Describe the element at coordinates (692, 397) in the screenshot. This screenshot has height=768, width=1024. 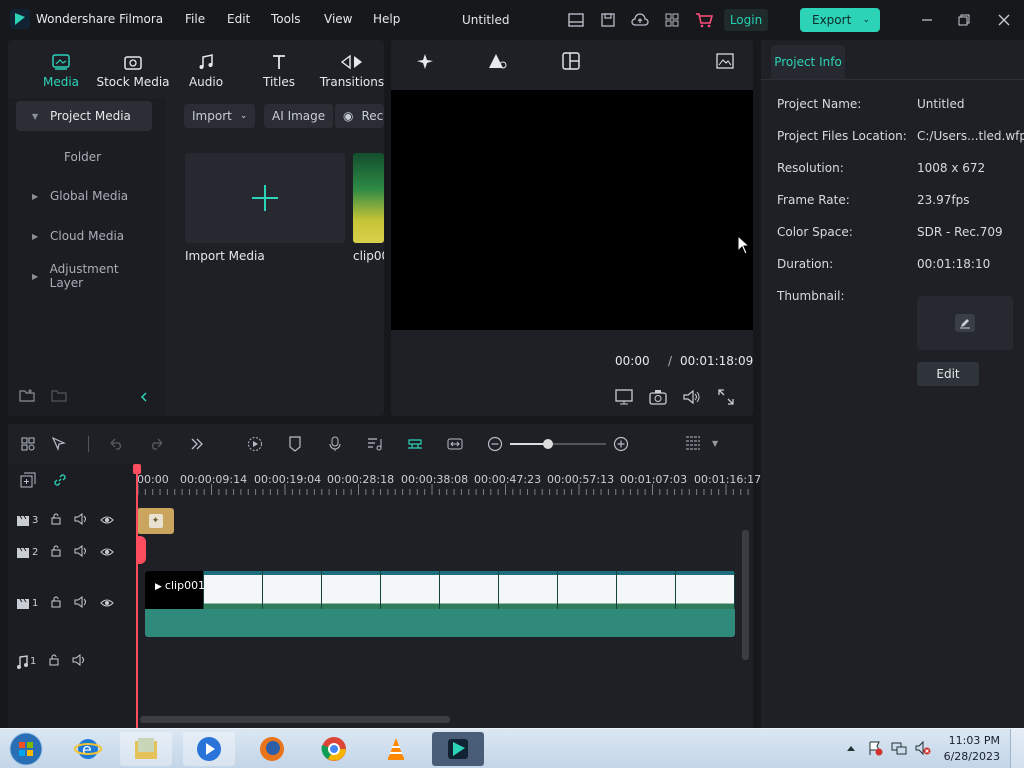
I see `volume-icon` at that location.